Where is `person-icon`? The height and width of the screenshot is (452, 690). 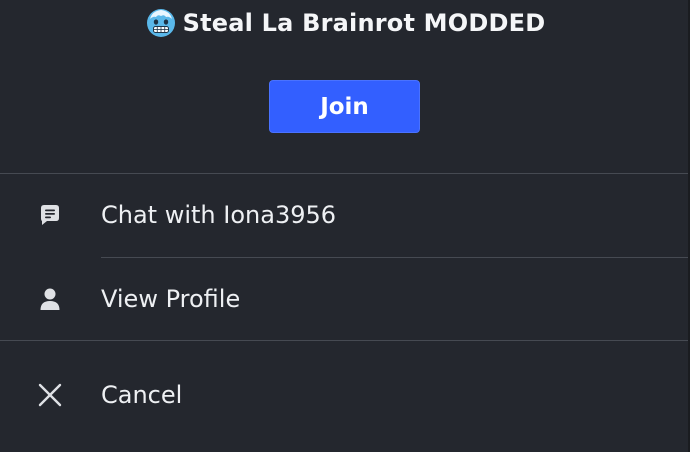 person-icon is located at coordinates (50, 299).